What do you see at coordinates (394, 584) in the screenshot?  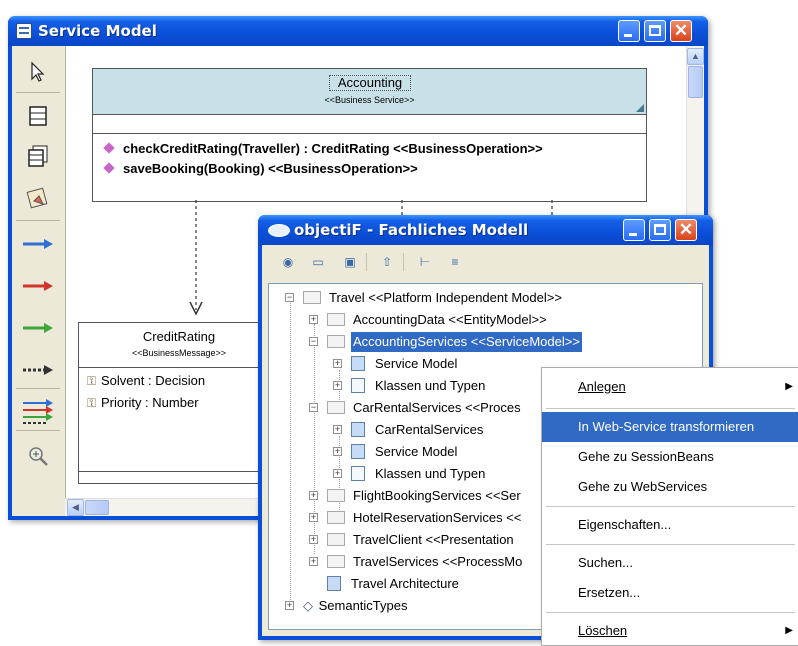 I see `tree-node-travel-architecture: Travel Architecture` at bounding box center [394, 584].